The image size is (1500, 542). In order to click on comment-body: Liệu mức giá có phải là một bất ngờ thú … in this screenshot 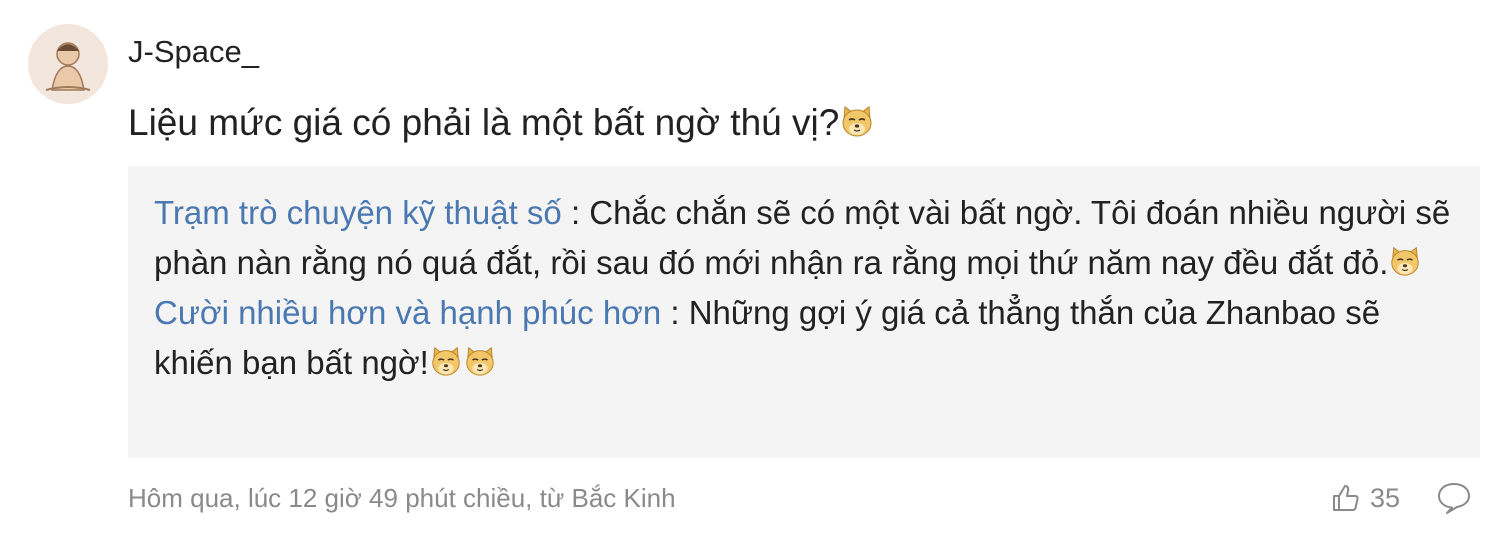, I will do `click(501, 123)`.